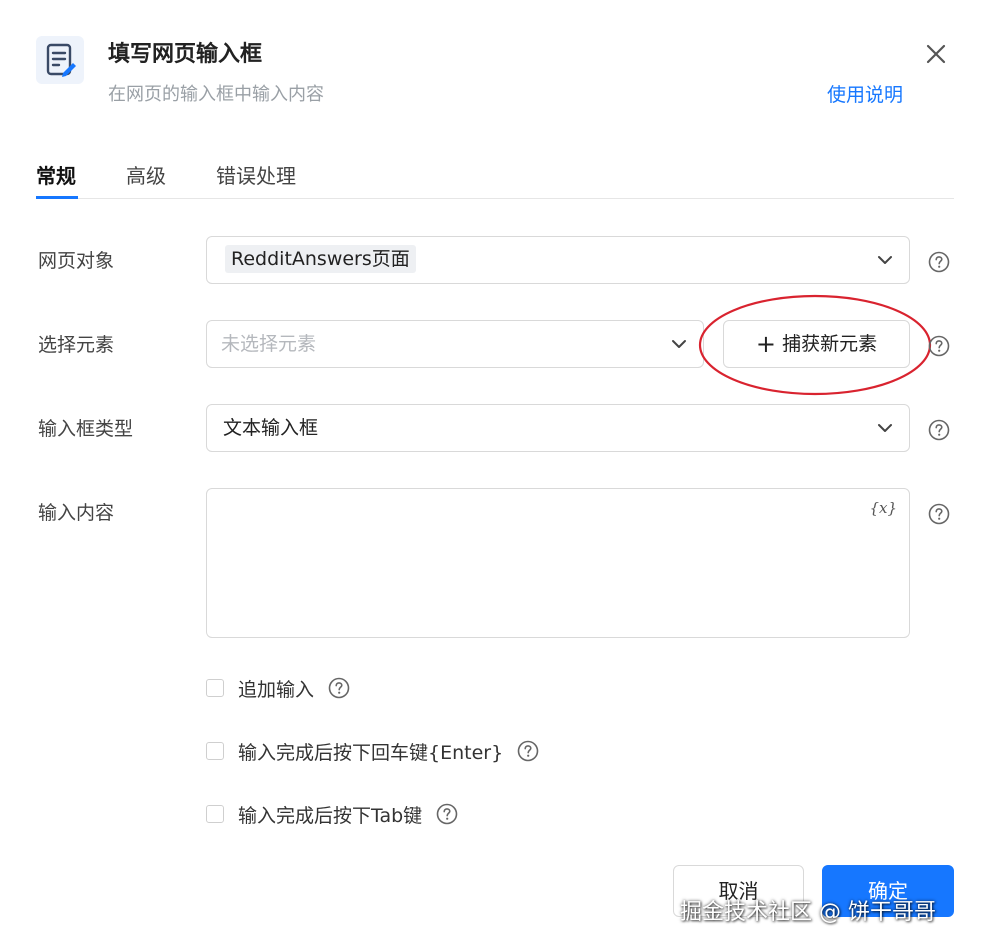 The width and height of the screenshot is (990, 950). What do you see at coordinates (215, 814) in the screenshot?
I see `press-tab-checkbox` at bounding box center [215, 814].